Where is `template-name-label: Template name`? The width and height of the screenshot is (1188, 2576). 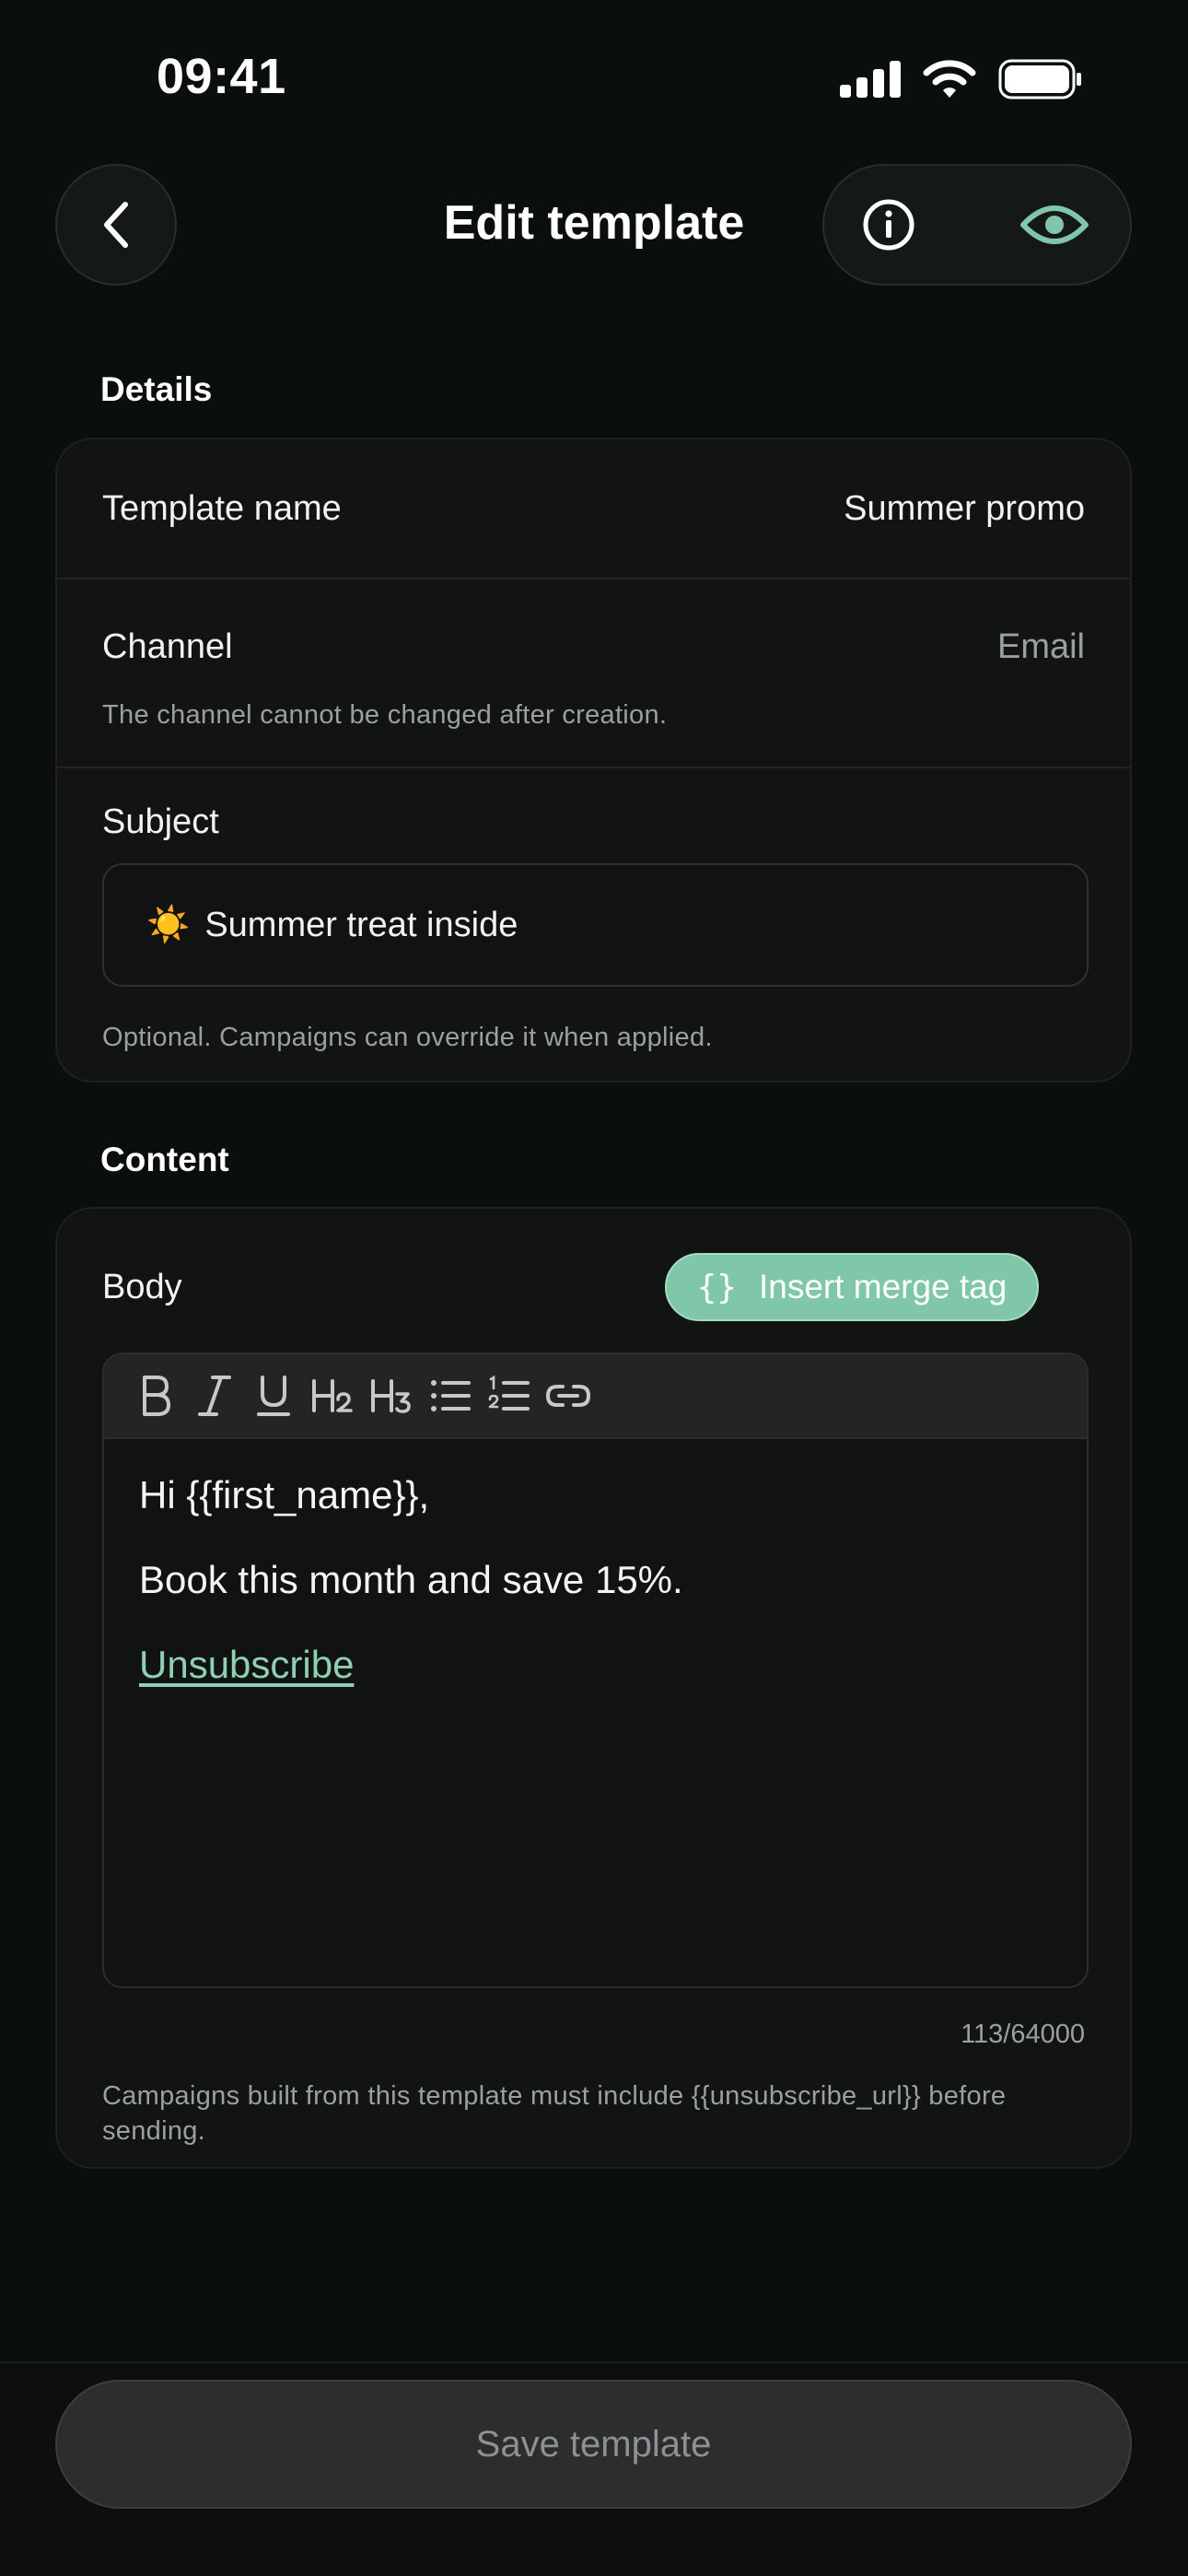
template-name-label: Template name is located at coordinates (222, 508).